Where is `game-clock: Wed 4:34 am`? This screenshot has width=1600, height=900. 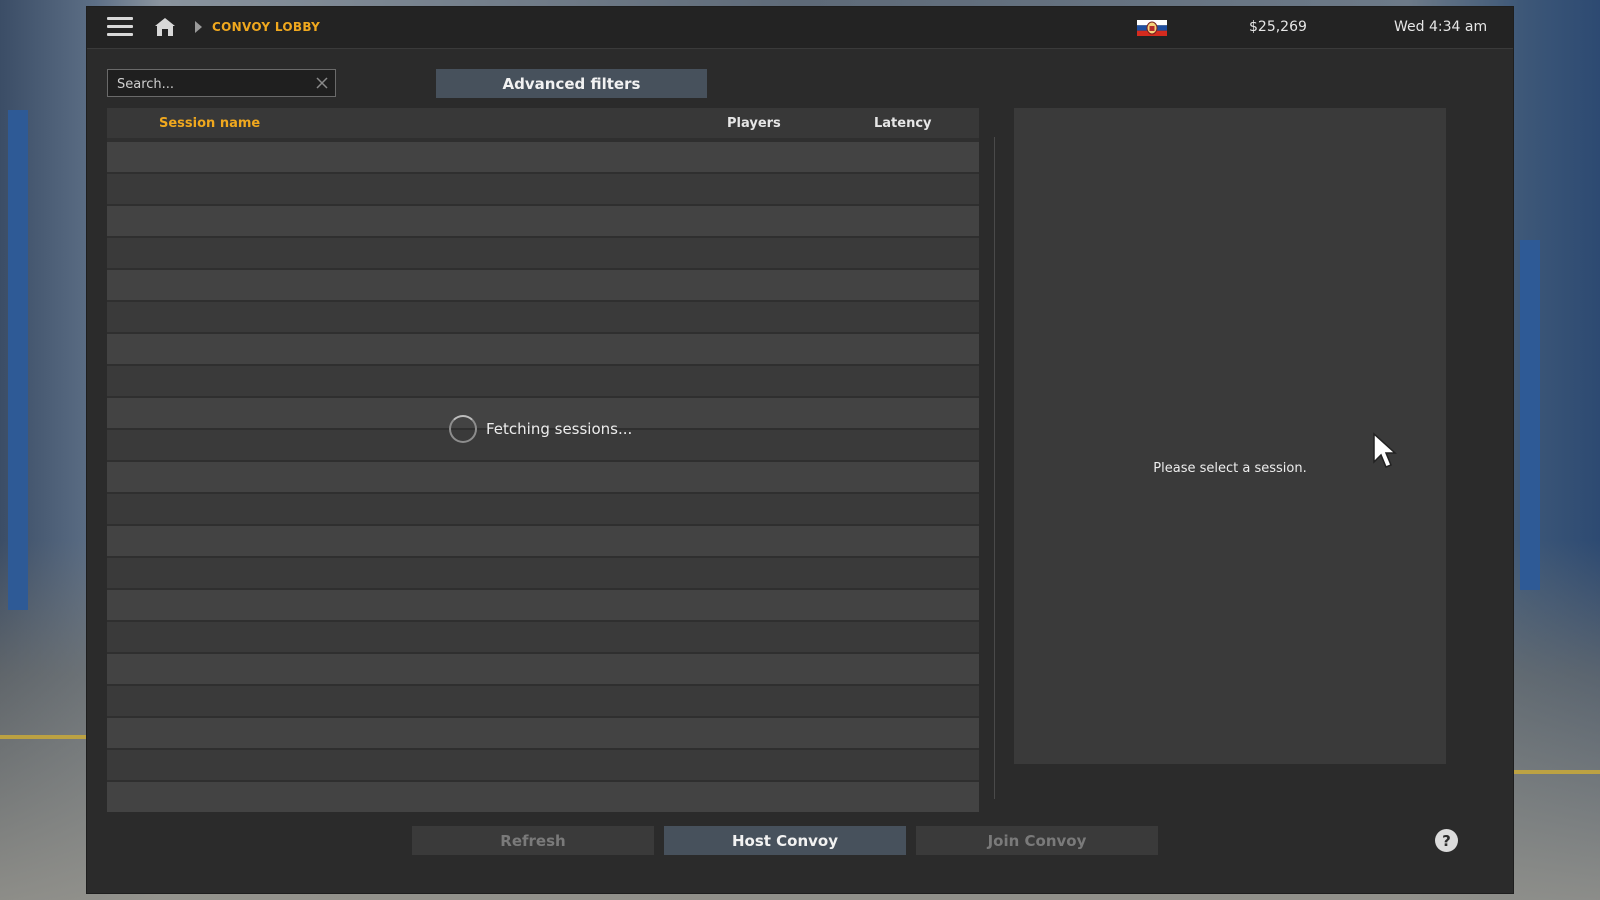 game-clock: Wed 4:34 am is located at coordinates (1441, 27).